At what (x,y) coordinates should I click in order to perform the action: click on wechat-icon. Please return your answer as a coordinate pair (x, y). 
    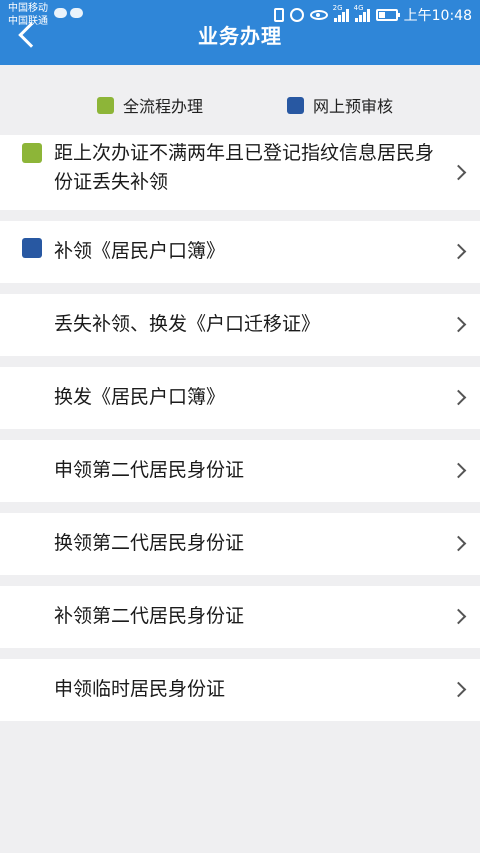
    Looking at the image, I should click on (60, 13).